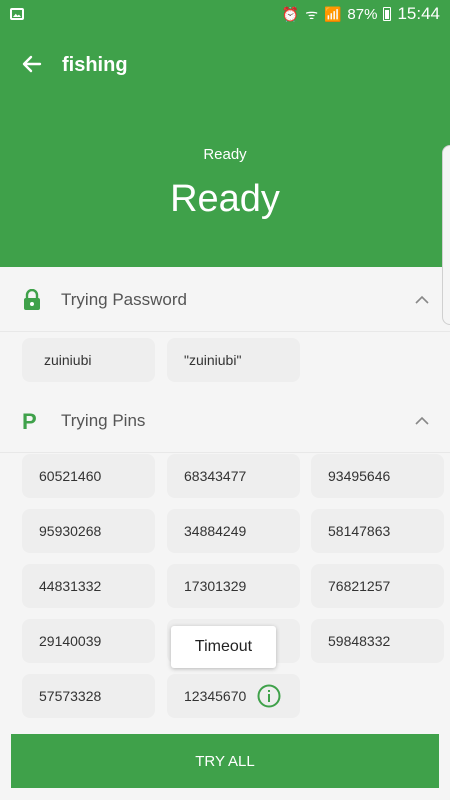 This screenshot has width=450, height=800. Describe the element at coordinates (377, 586) in the screenshot. I see `pin-chip: 76821257` at that location.